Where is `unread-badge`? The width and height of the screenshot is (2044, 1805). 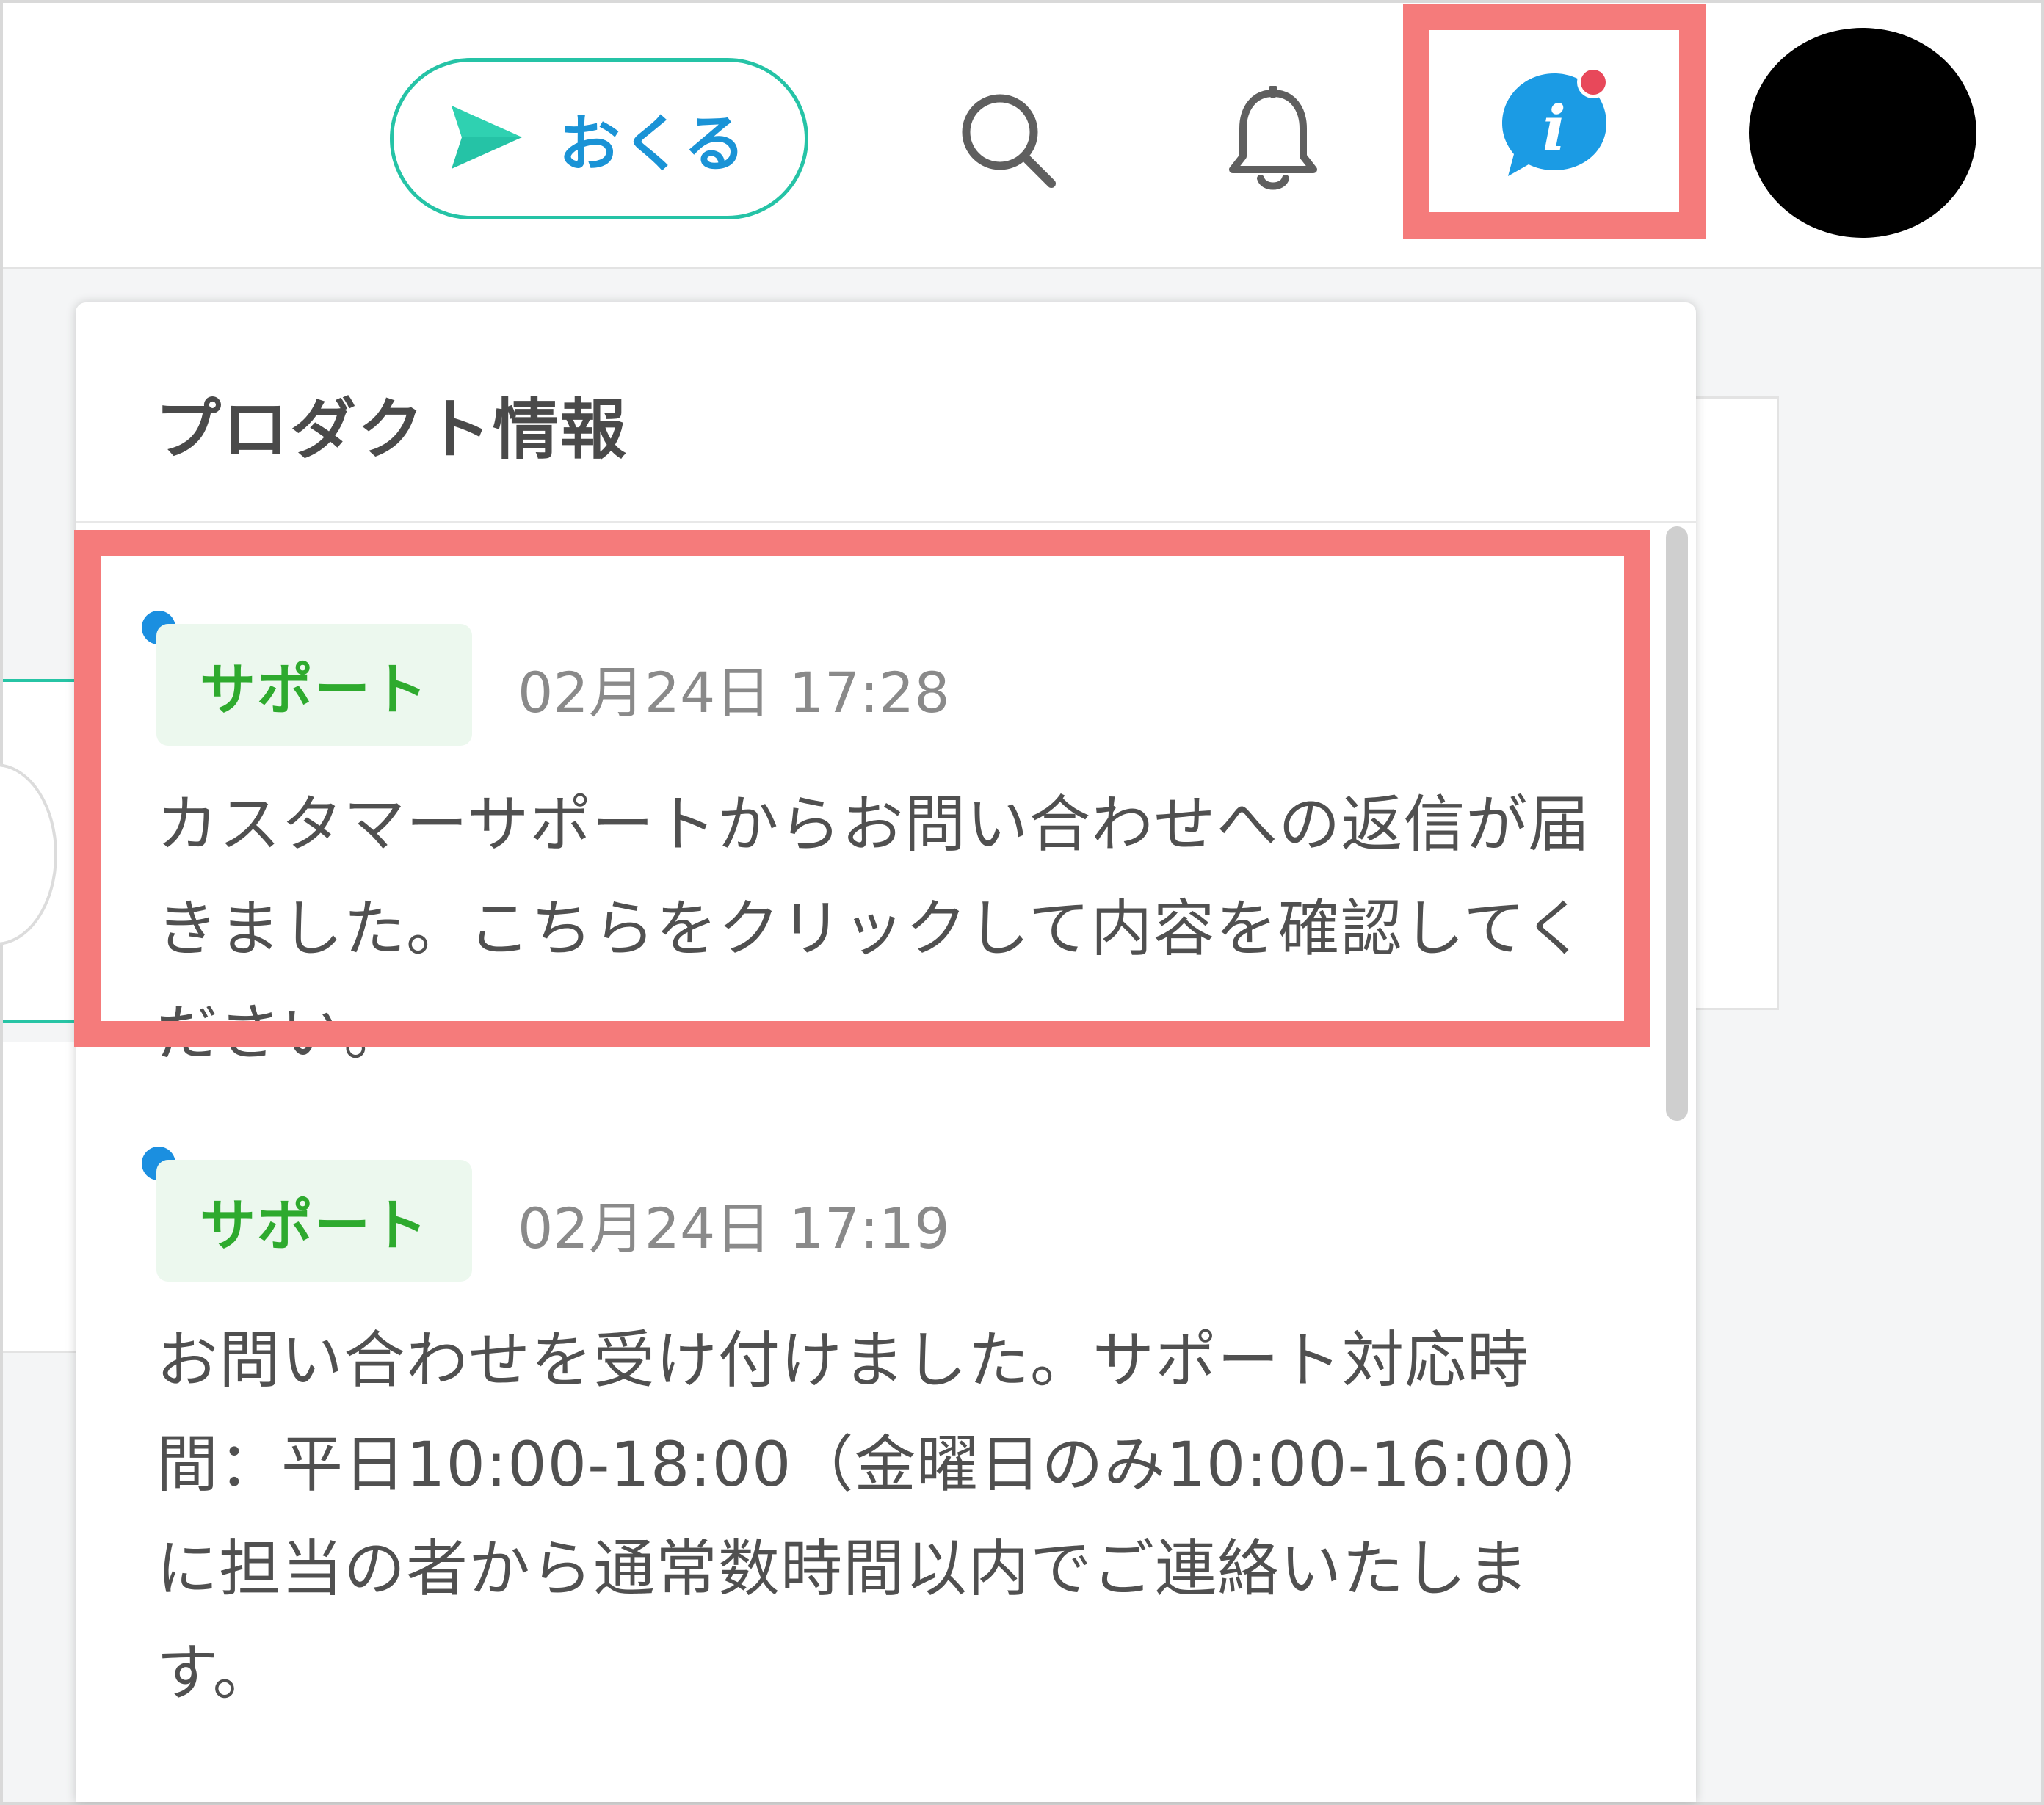
unread-badge is located at coordinates (1593, 82).